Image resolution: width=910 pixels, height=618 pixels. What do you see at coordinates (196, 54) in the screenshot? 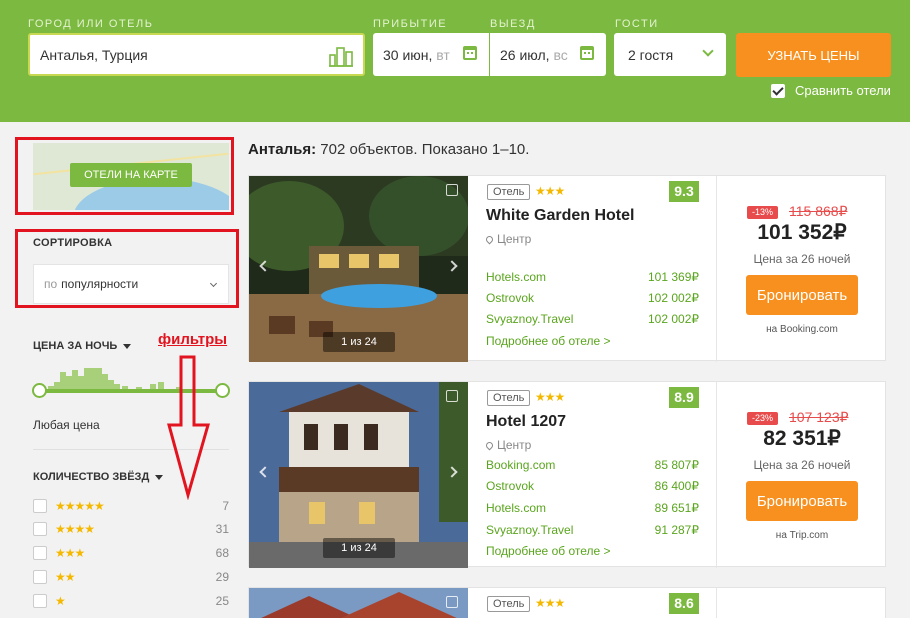
I see `city-input: Анталья, Турция` at bounding box center [196, 54].